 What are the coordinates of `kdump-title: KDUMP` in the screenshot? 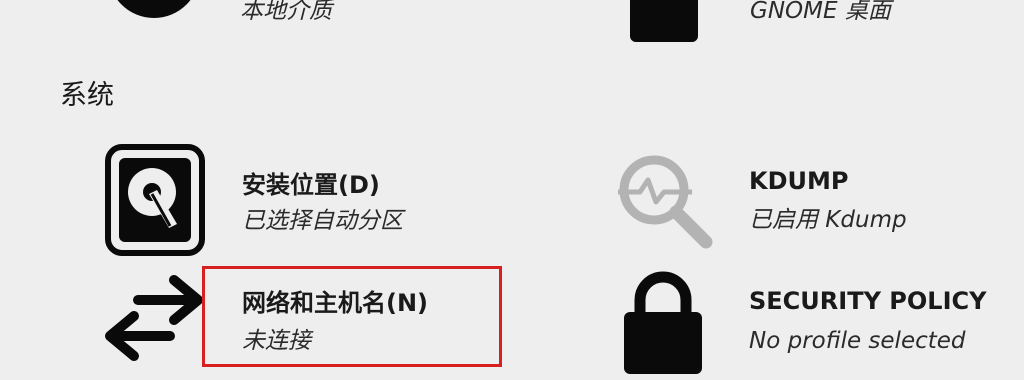 It's located at (799, 181).